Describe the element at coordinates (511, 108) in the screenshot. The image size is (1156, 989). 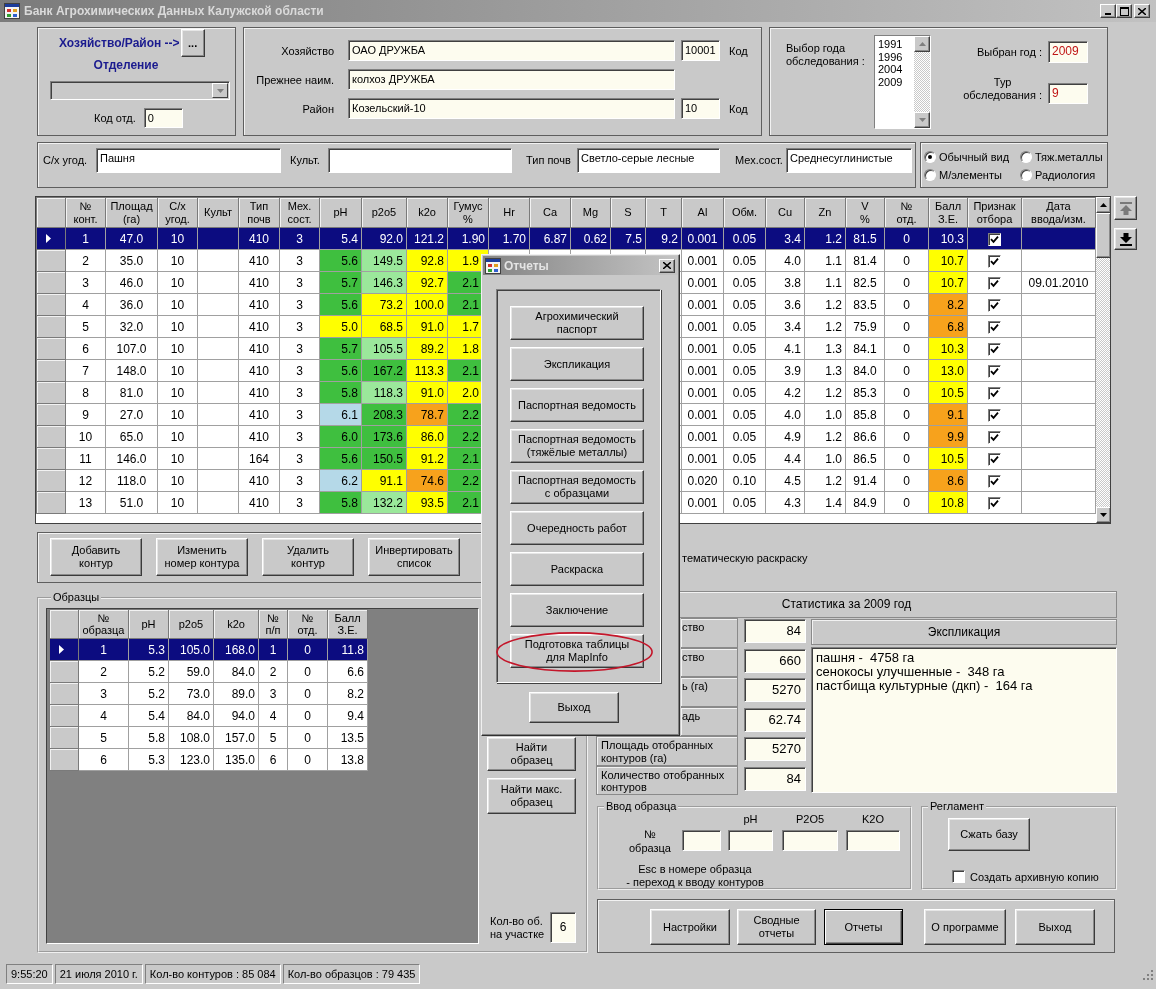
I see `text-field: Козельский-10` at that location.